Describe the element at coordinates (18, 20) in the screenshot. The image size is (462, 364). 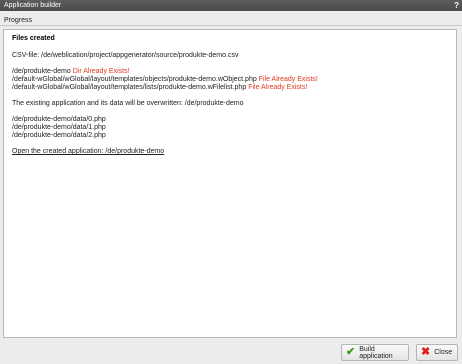
I see `section-label: Progress` at that location.